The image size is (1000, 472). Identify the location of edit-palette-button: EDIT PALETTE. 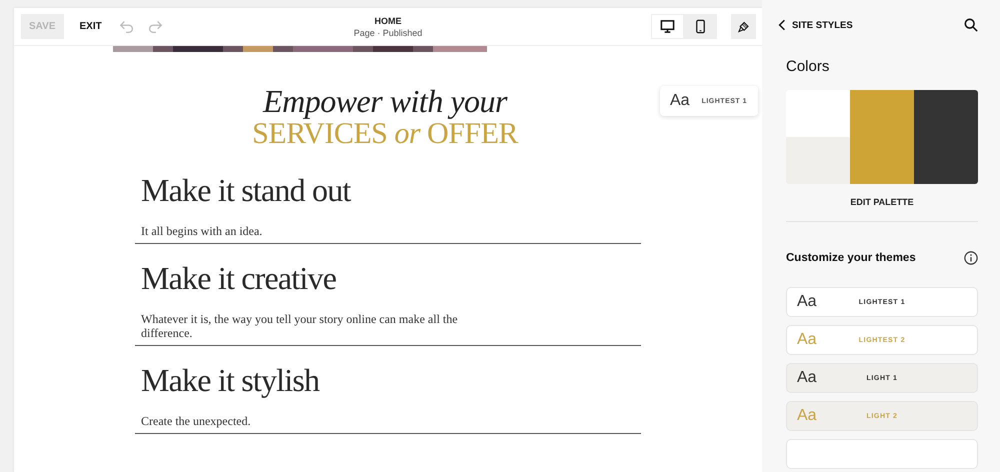
(882, 202).